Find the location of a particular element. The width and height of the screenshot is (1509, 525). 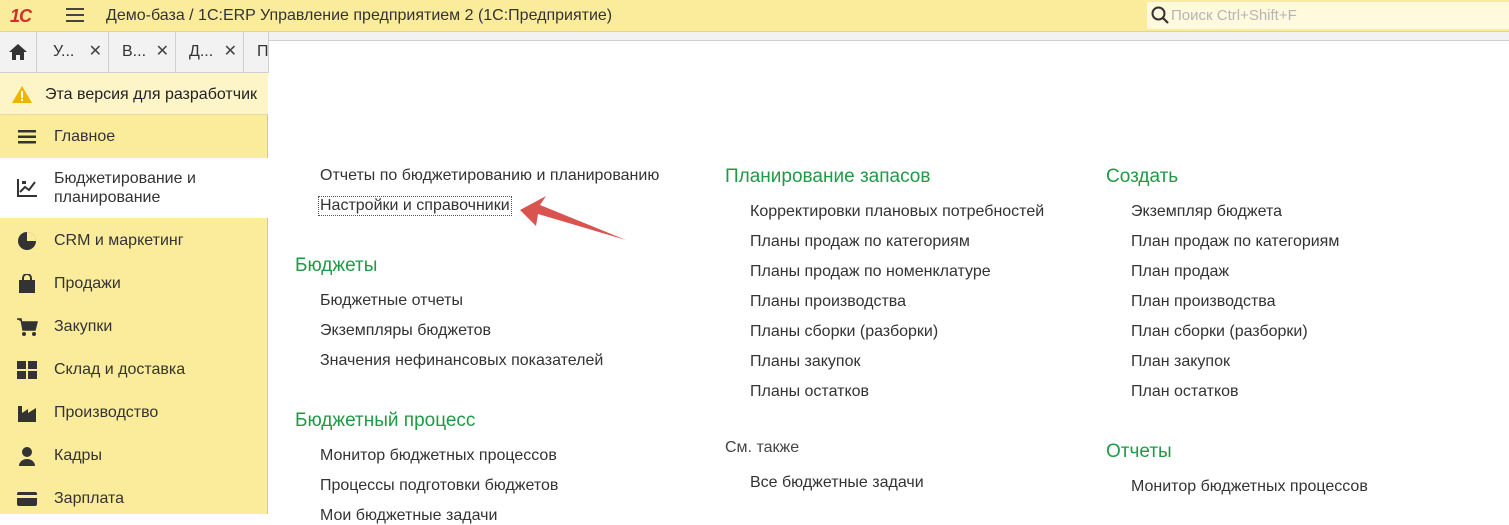

home-tab is located at coordinates (18, 52).